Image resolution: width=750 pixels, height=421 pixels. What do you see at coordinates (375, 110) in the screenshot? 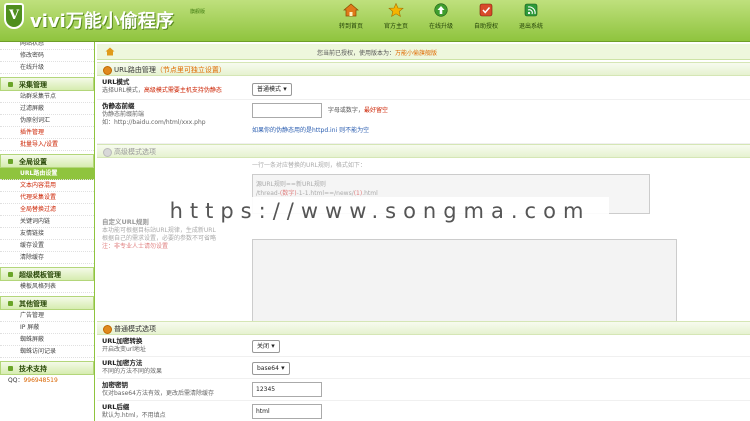
I see `hint-warning: 最好留空` at bounding box center [375, 110].